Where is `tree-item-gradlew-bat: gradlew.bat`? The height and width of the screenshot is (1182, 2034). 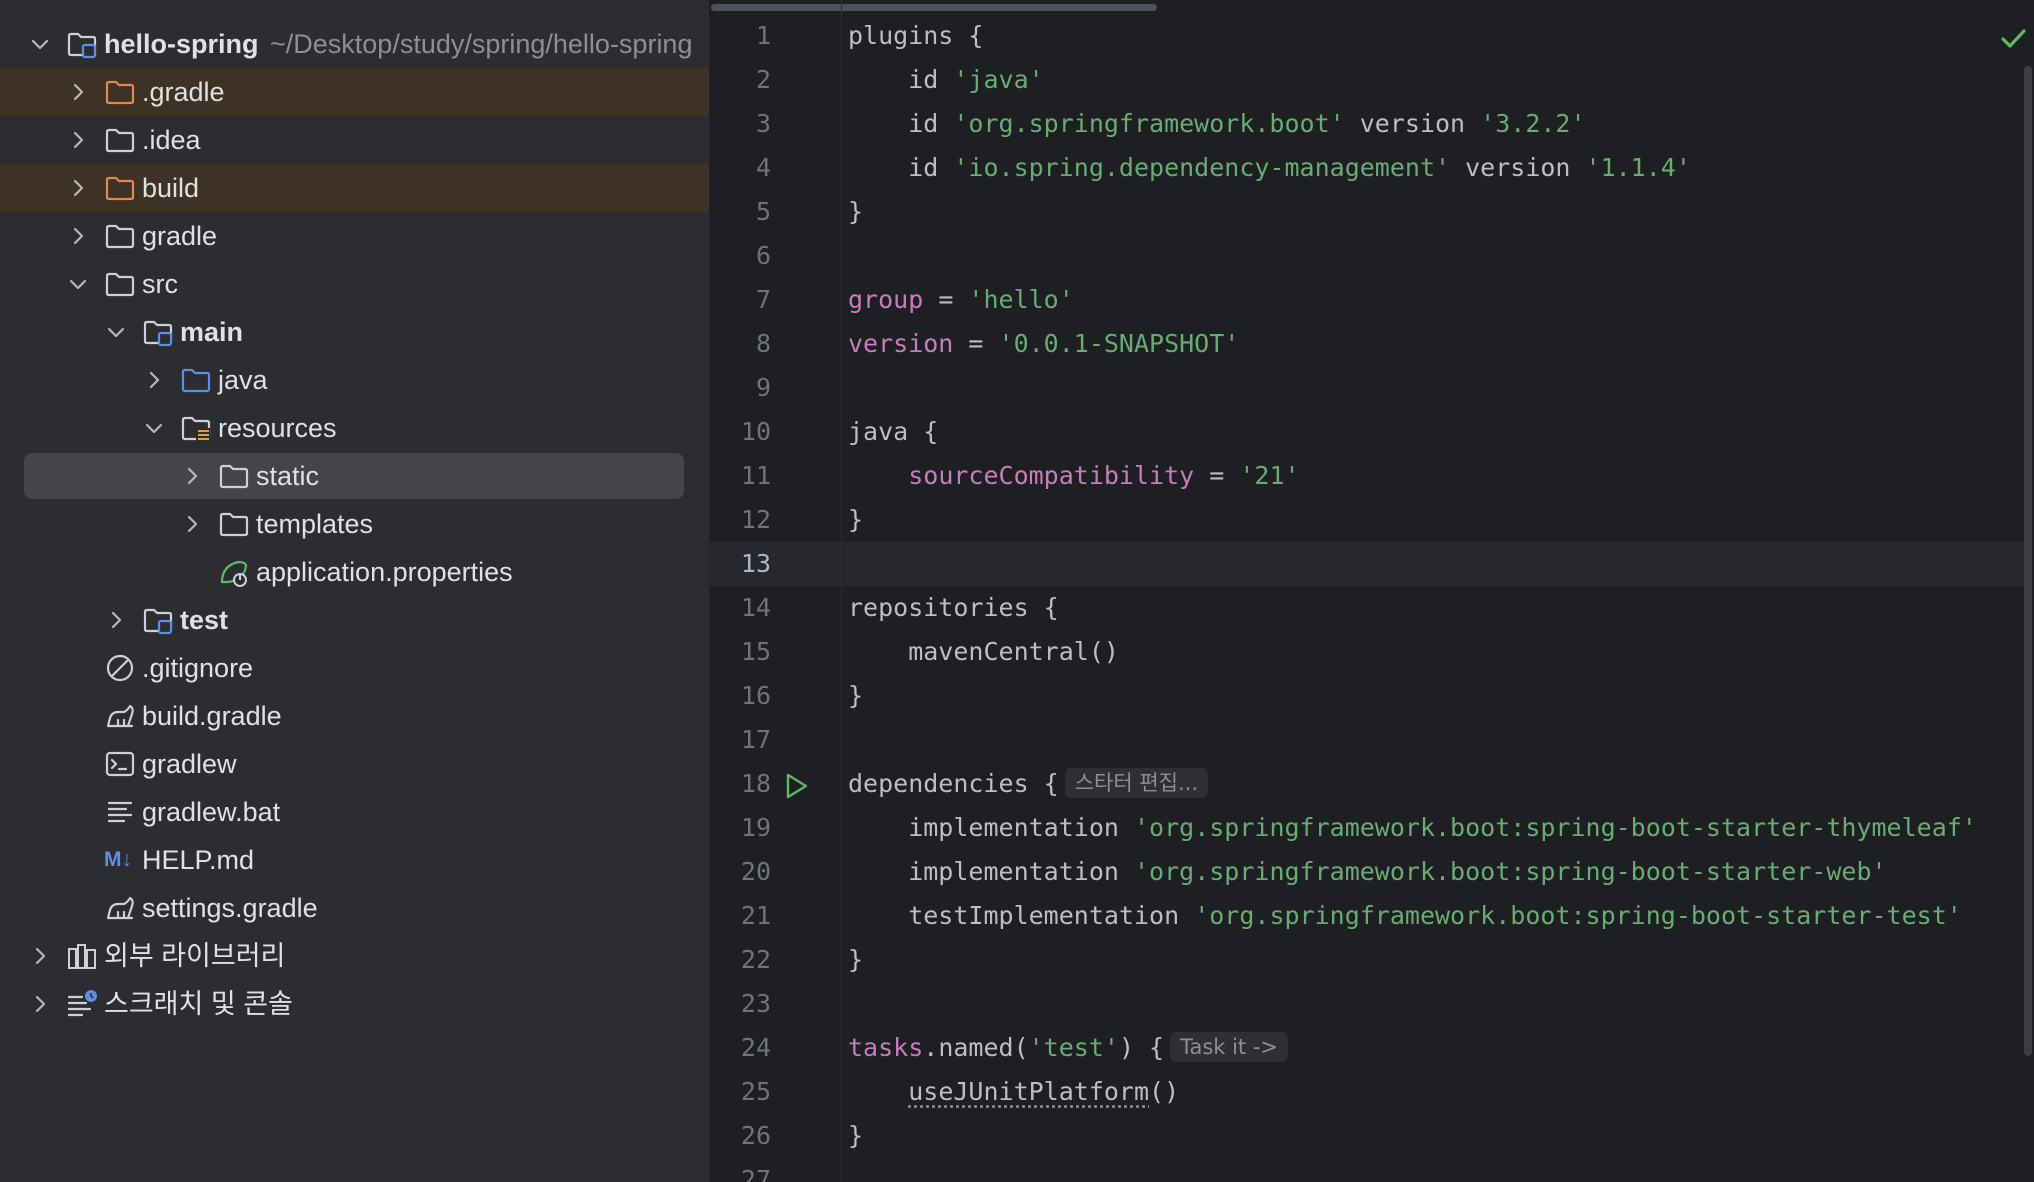 tree-item-gradlew-bat: gradlew.bat is located at coordinates (354, 812).